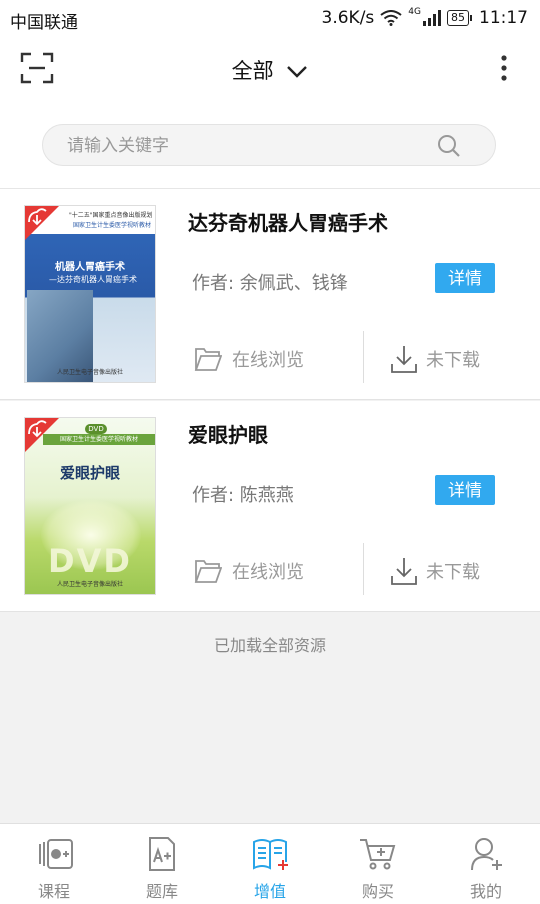 The image size is (540, 904). I want to click on status-right: 3.6K/s 4G 85 11:17, so click(424, 17).